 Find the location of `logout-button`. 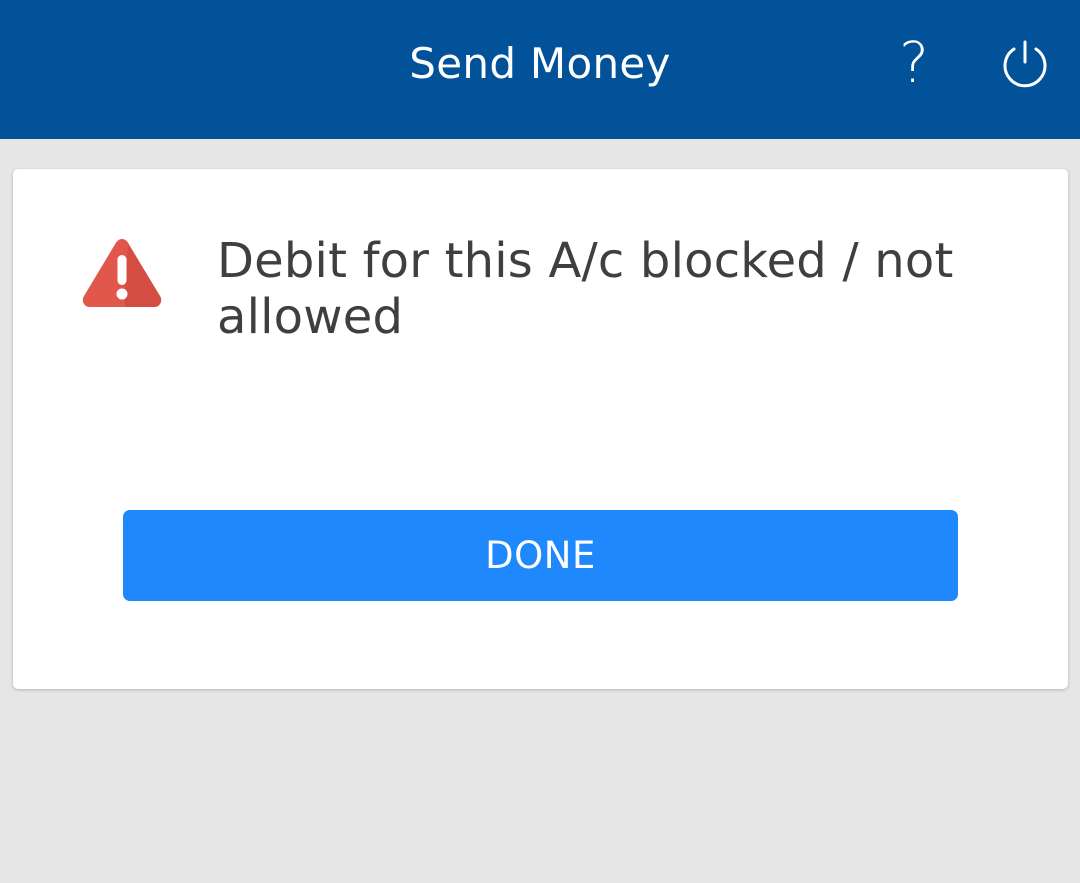

logout-button is located at coordinates (1025, 63).